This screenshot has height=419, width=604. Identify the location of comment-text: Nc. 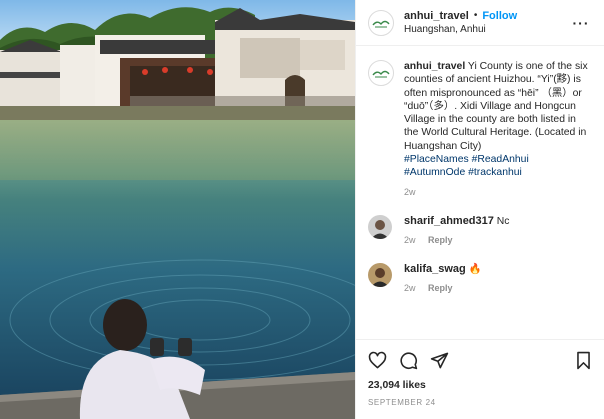
(503, 221).